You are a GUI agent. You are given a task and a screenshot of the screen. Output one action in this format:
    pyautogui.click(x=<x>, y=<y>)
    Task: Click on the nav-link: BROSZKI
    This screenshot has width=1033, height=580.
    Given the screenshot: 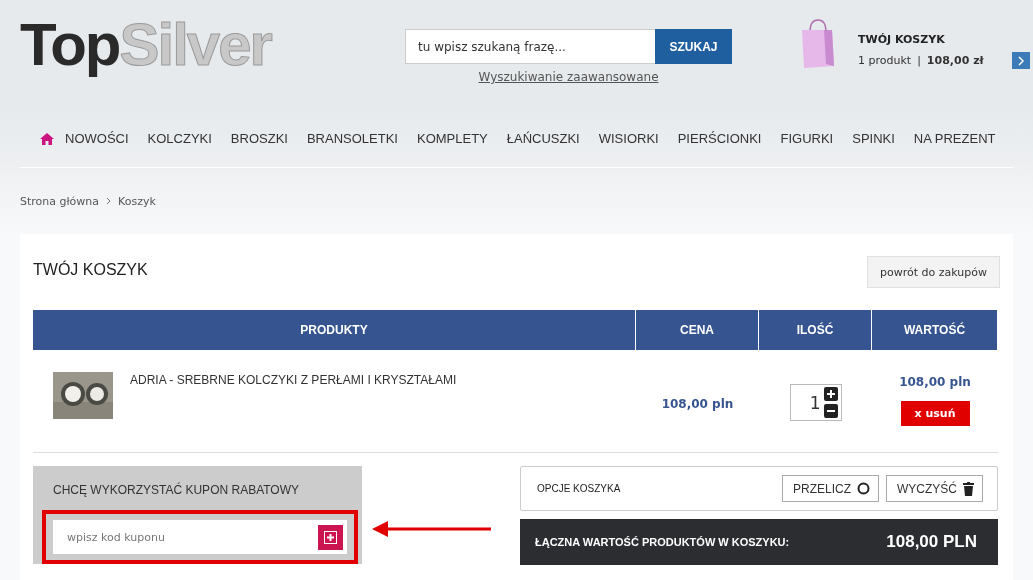 What is the action you would take?
    pyautogui.click(x=257, y=138)
    